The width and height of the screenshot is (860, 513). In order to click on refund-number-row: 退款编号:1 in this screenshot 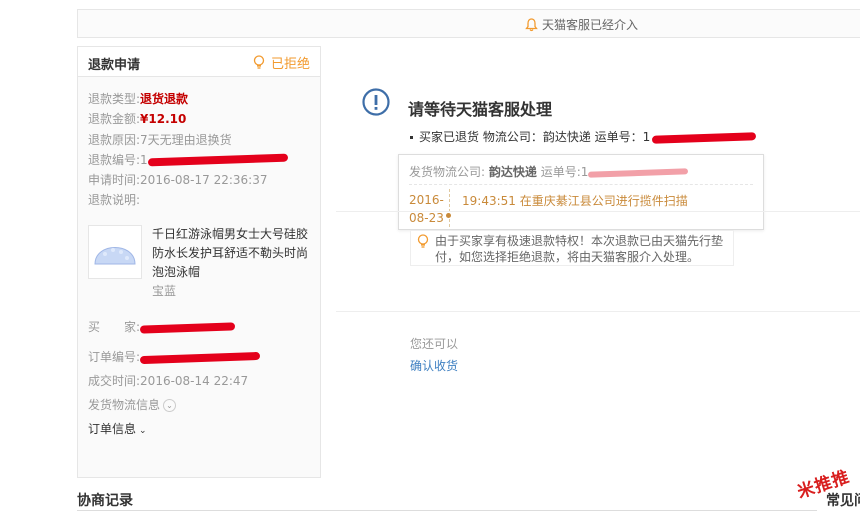, I will do `click(188, 160)`.